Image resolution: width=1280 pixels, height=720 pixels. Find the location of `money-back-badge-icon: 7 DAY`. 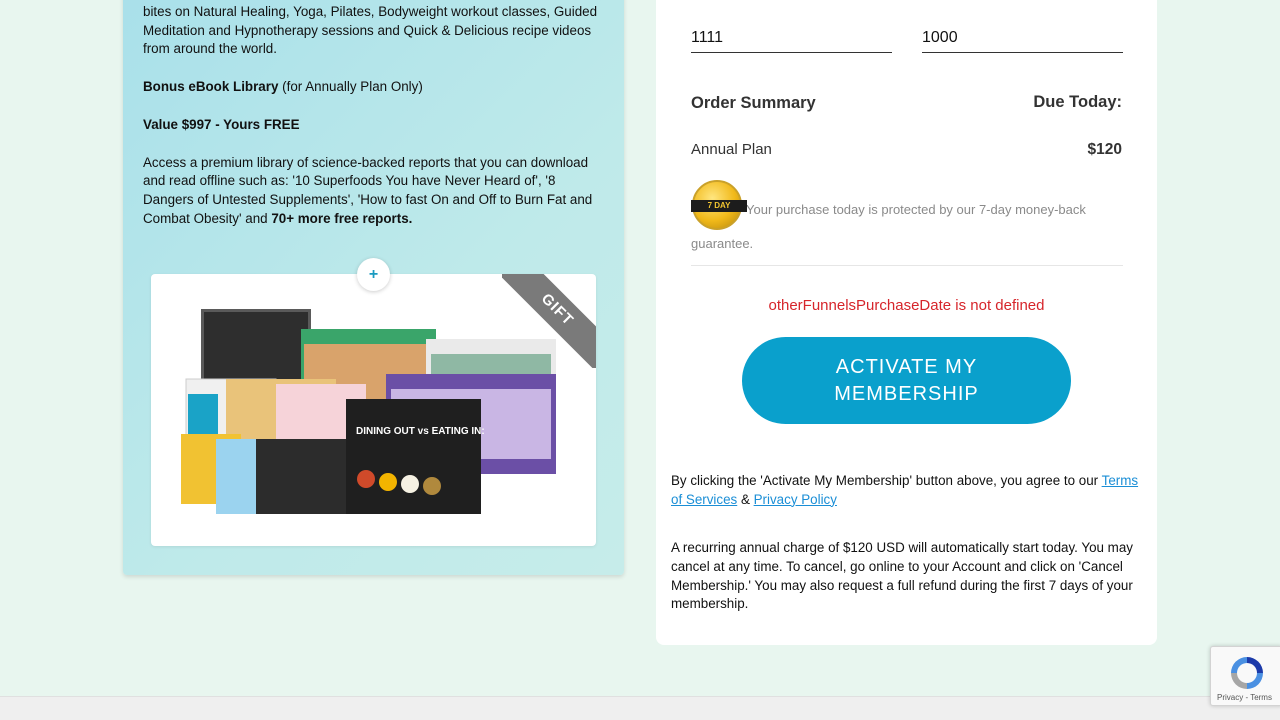

money-back-badge-icon: 7 DAY is located at coordinates (719, 205).